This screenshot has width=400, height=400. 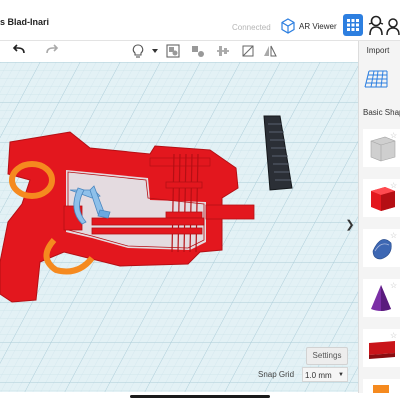 I want to click on group-people-icon, so click(x=393, y=27).